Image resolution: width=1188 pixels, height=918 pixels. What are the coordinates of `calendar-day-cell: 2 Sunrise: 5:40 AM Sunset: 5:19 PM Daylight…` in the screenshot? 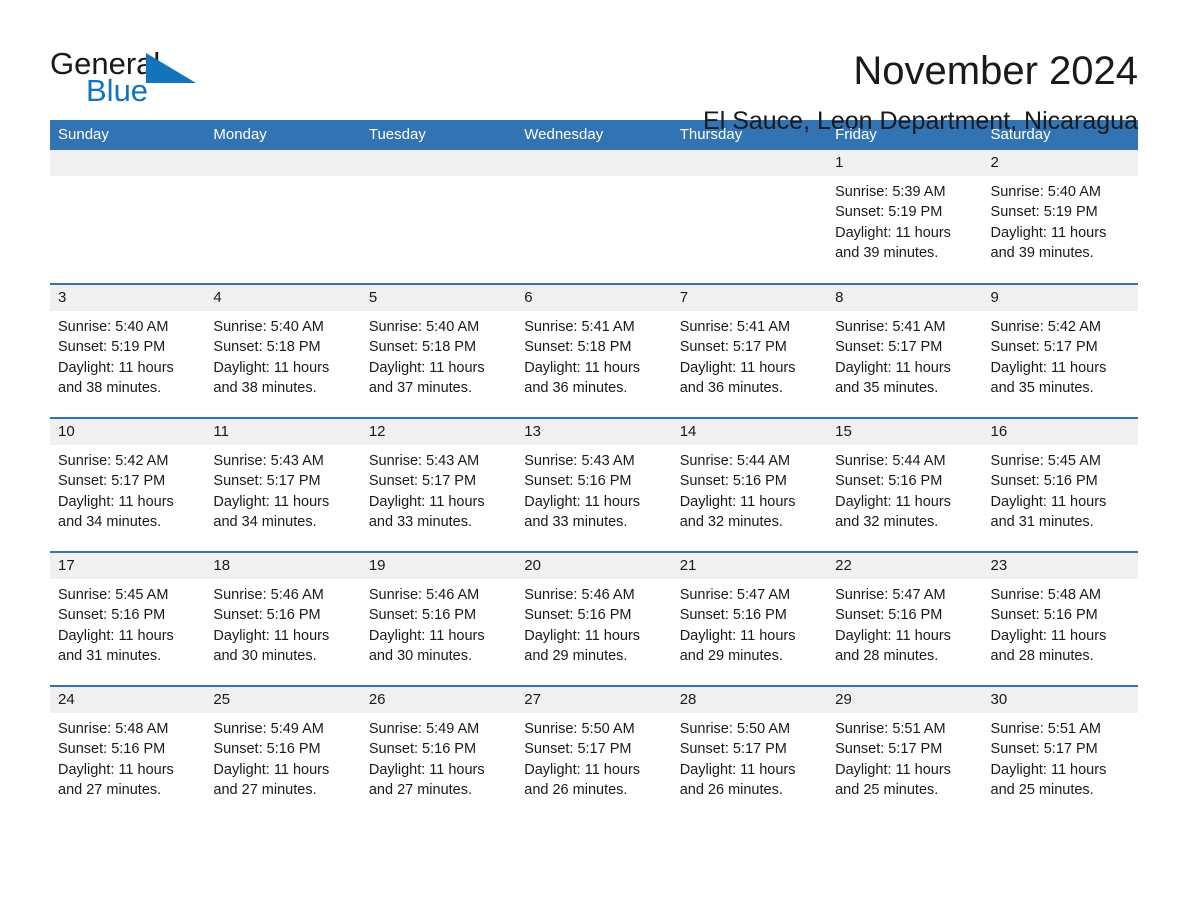 It's located at (1060, 217).